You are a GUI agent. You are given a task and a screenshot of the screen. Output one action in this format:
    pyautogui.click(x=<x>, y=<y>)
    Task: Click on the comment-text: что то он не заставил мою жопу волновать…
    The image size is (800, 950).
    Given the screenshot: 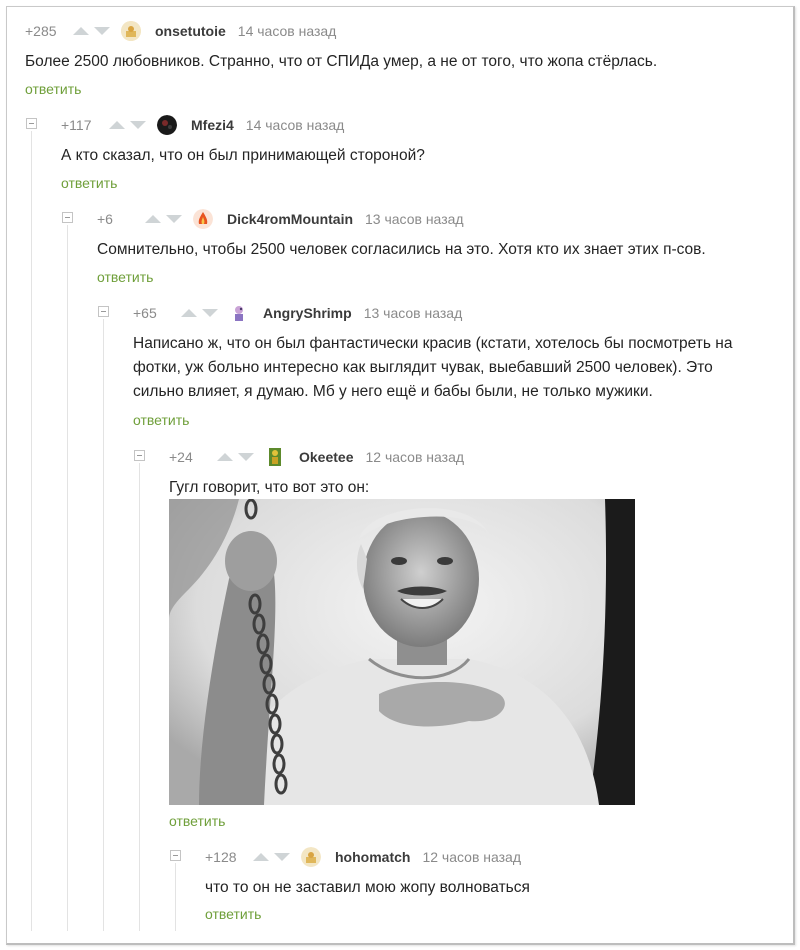 What is the action you would take?
    pyautogui.click(x=367, y=887)
    